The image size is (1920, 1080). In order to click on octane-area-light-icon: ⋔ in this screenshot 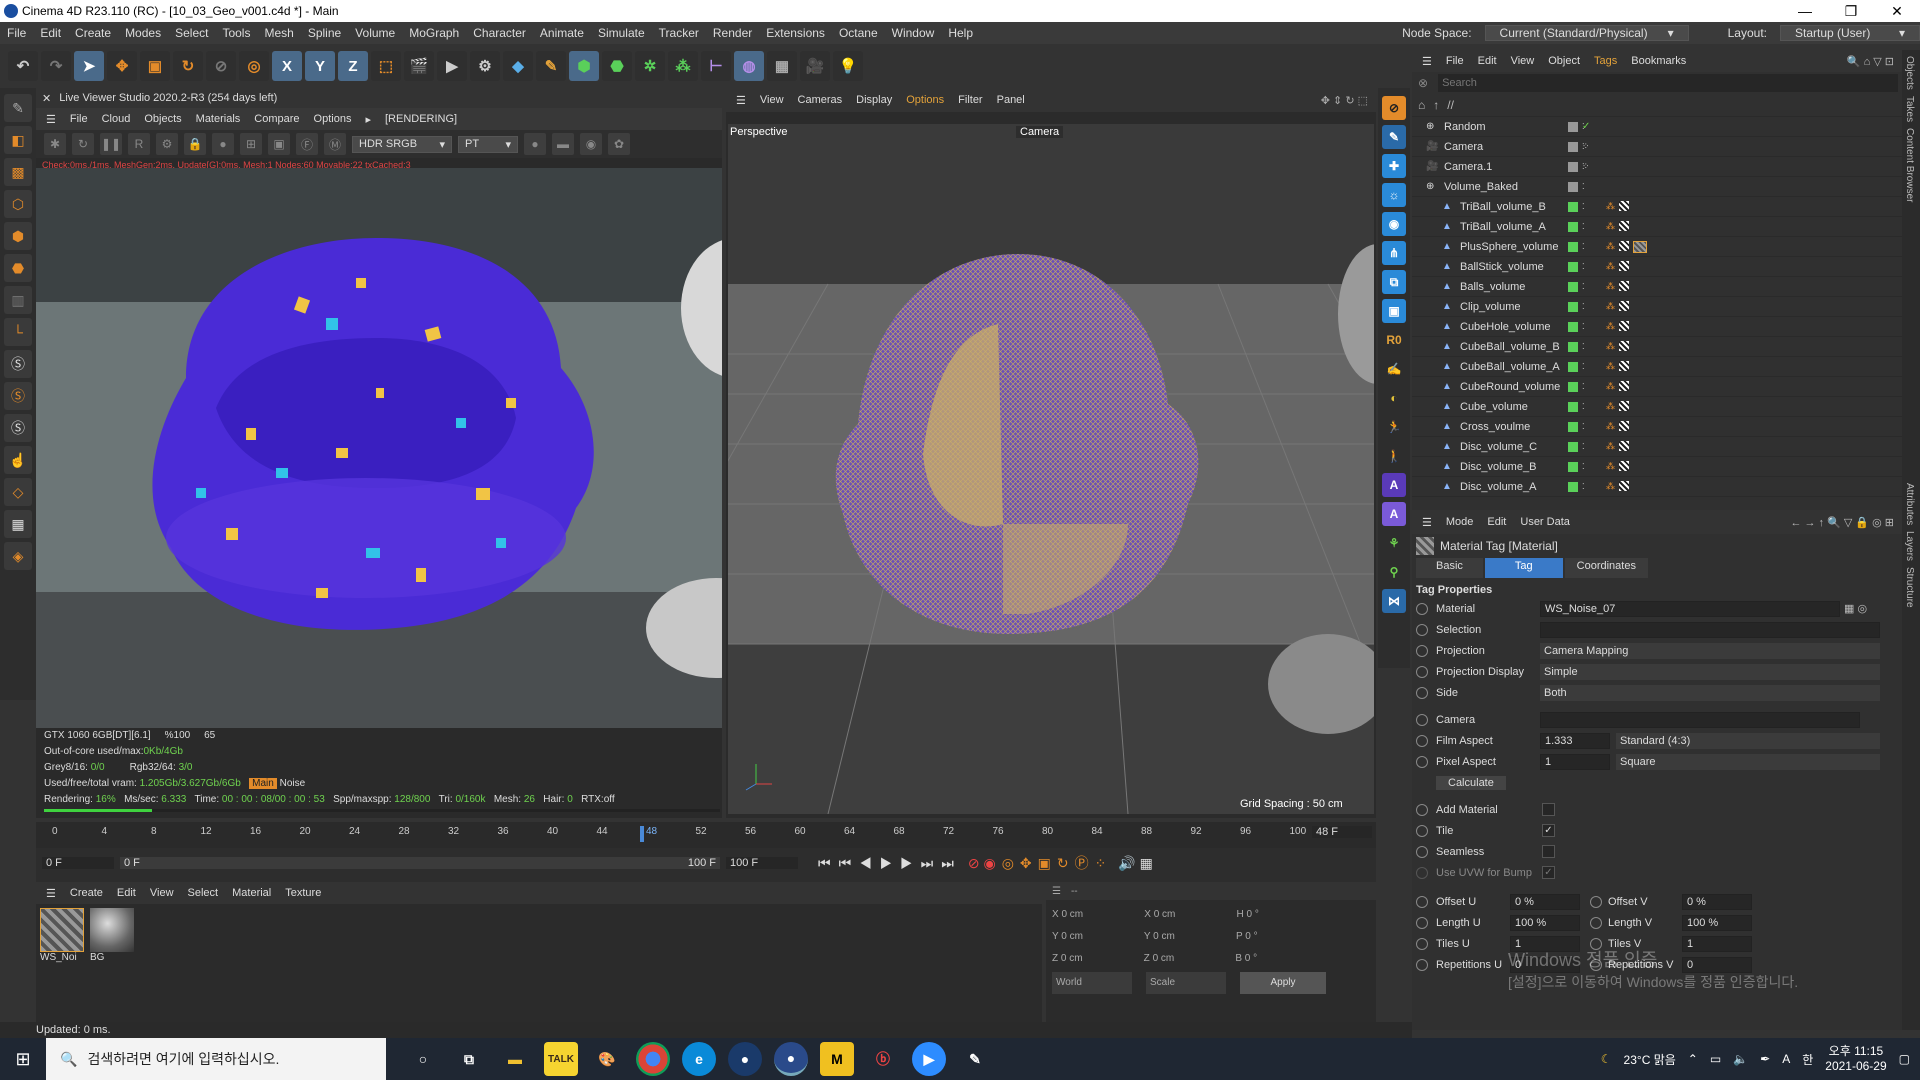, I will do `click(1394, 253)`.